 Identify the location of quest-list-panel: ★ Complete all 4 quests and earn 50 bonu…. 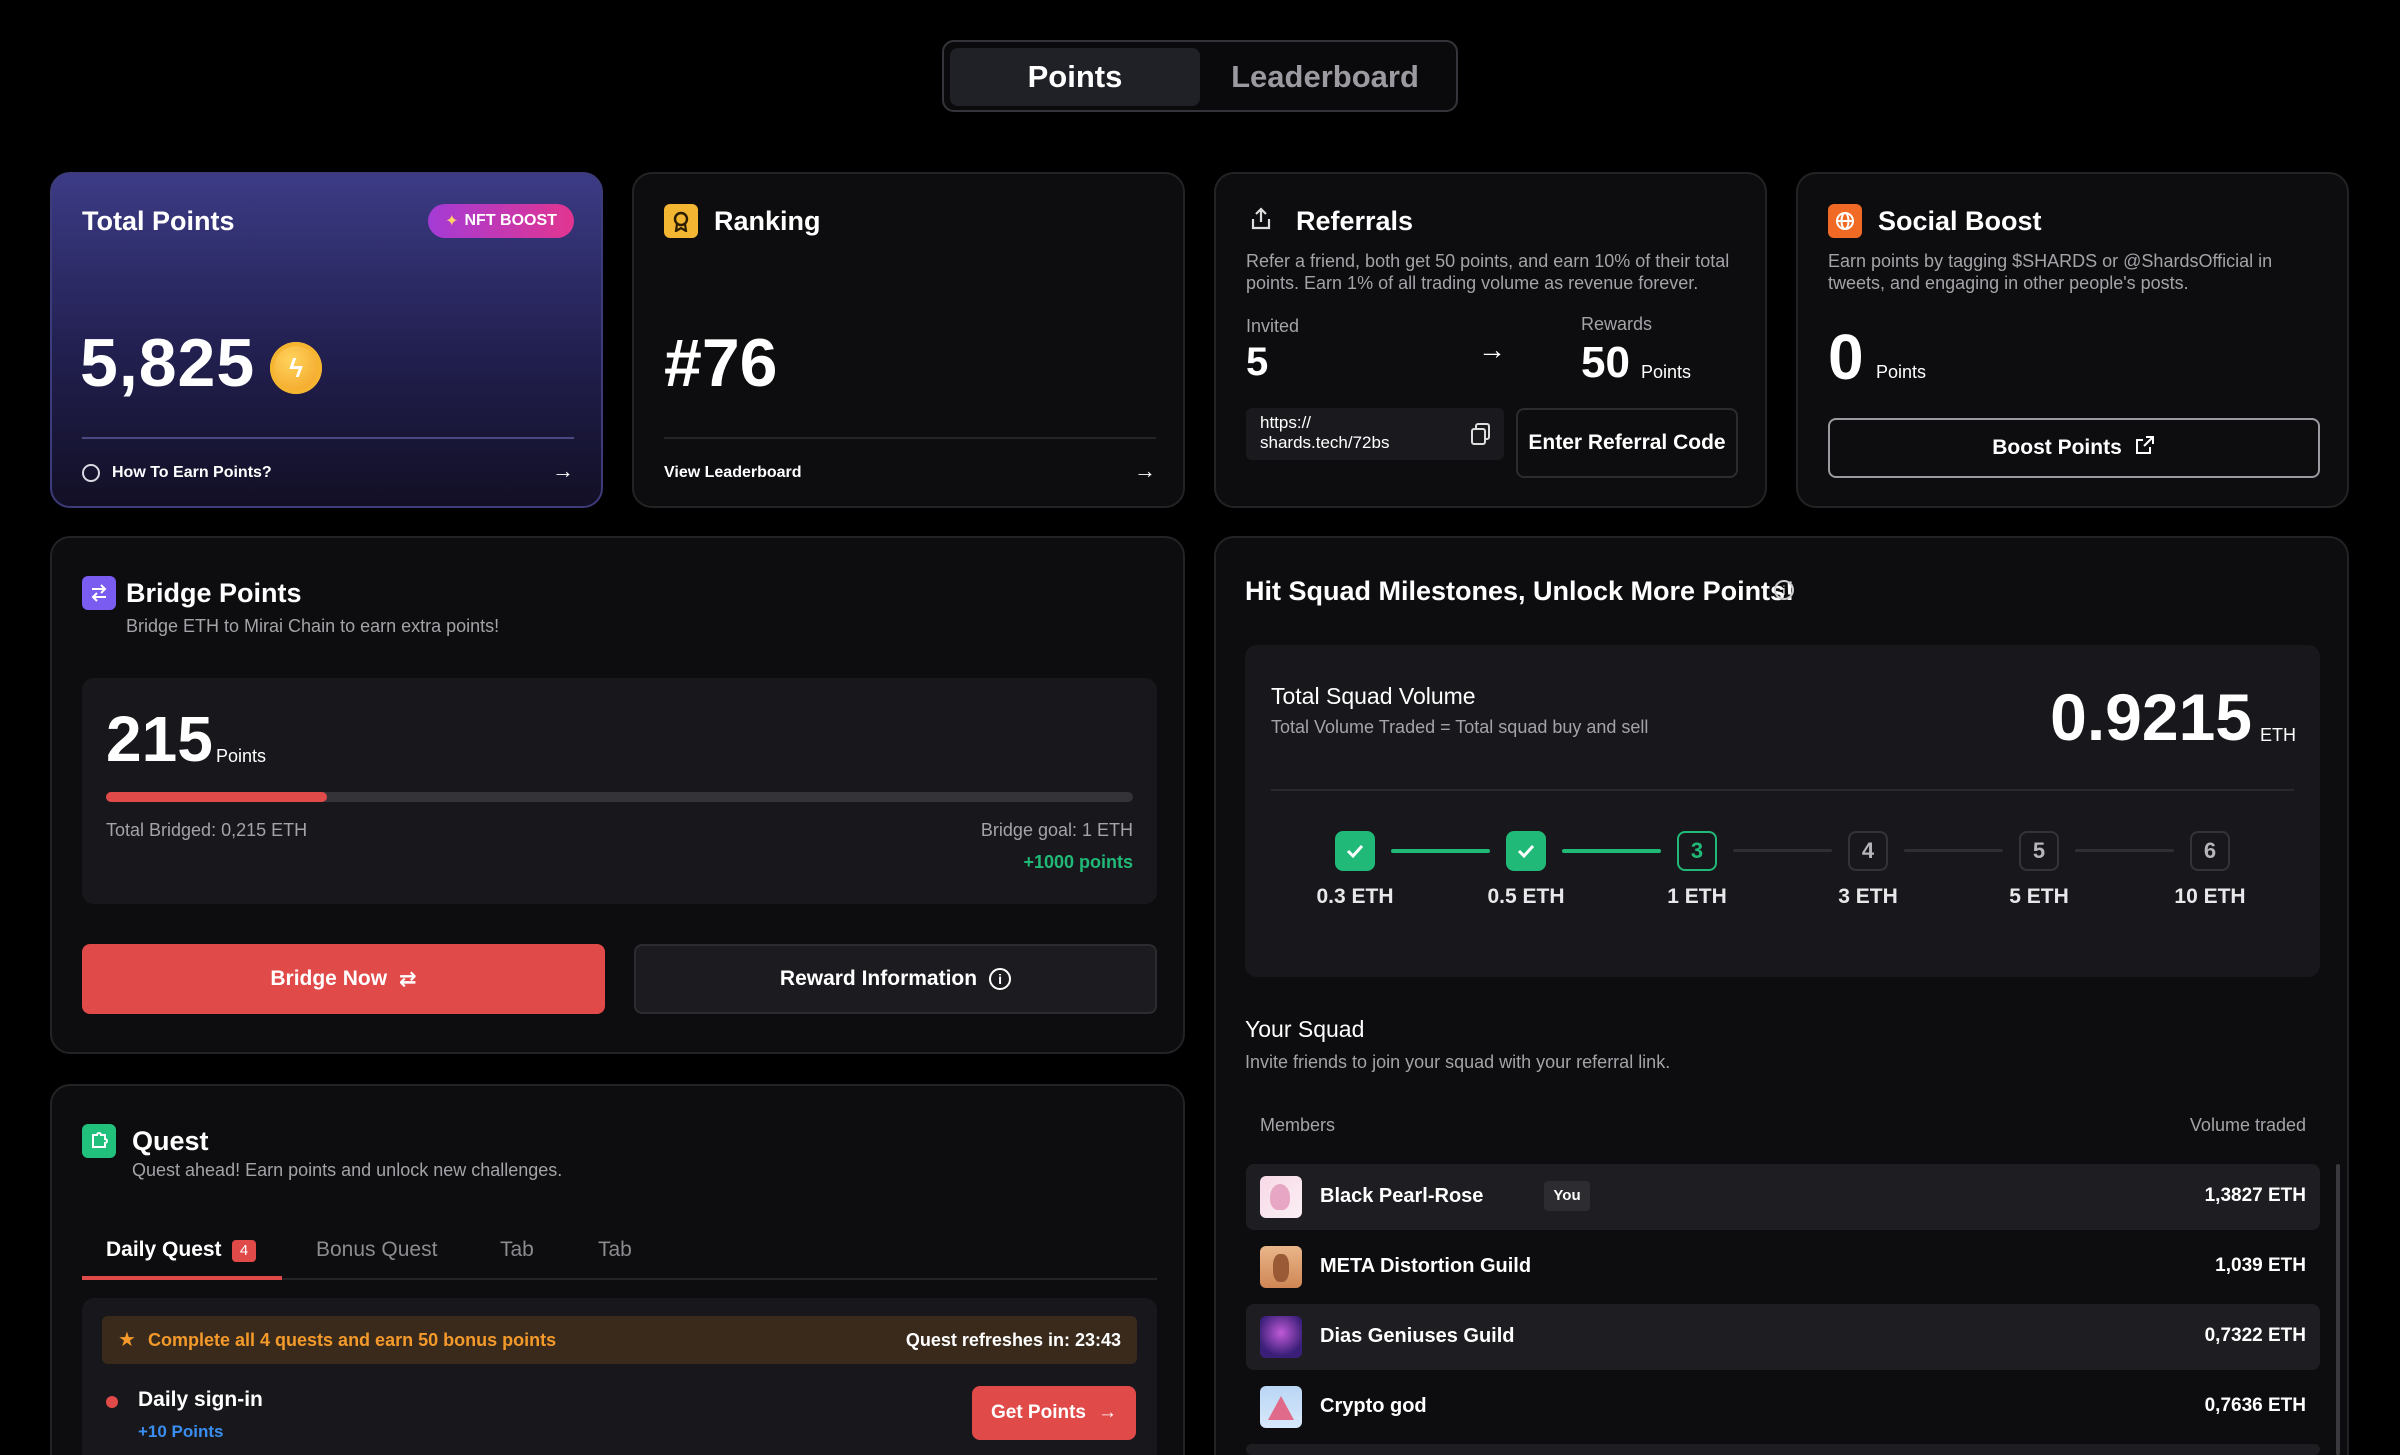
(619, 1376).